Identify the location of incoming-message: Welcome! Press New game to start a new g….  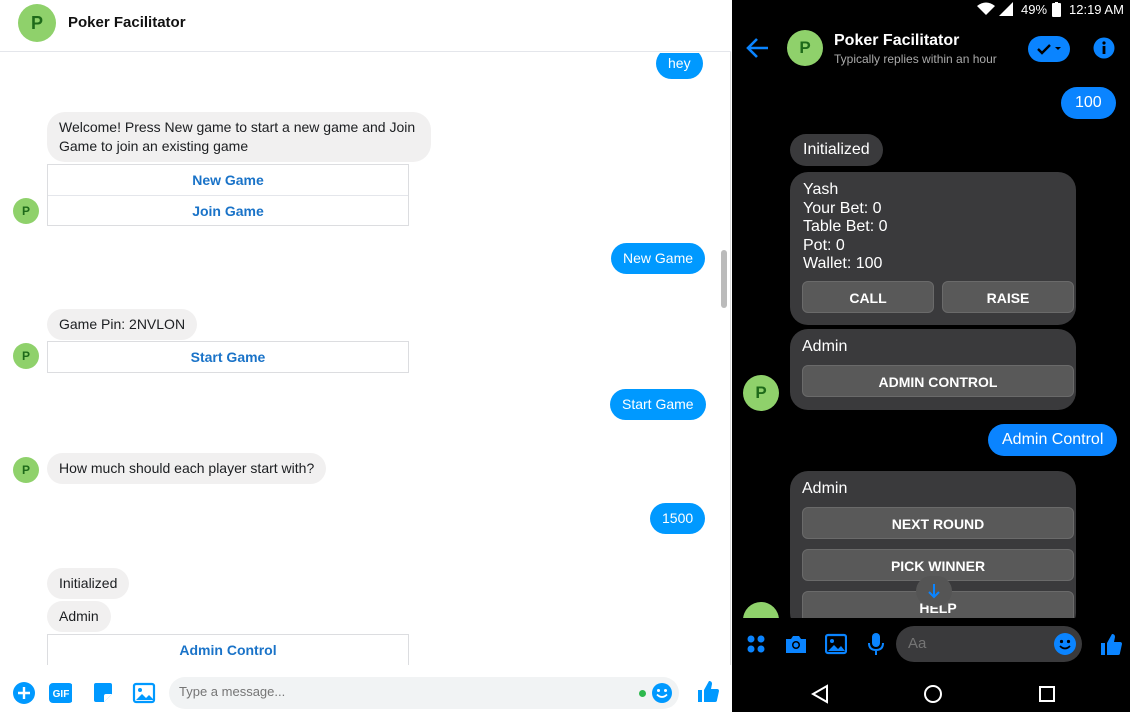
(239, 137).